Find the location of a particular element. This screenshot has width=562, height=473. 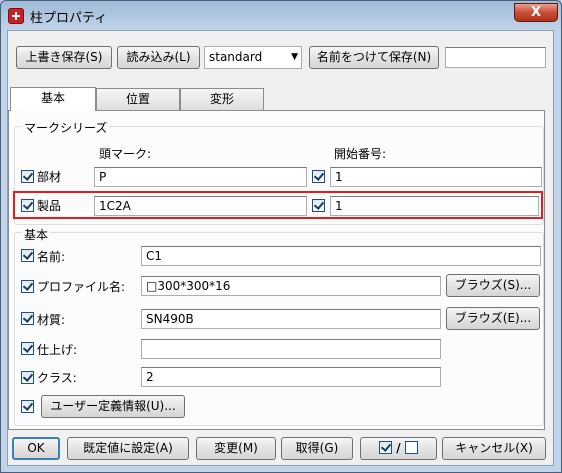

header-prefix: 頭マーク: is located at coordinates (125, 154).